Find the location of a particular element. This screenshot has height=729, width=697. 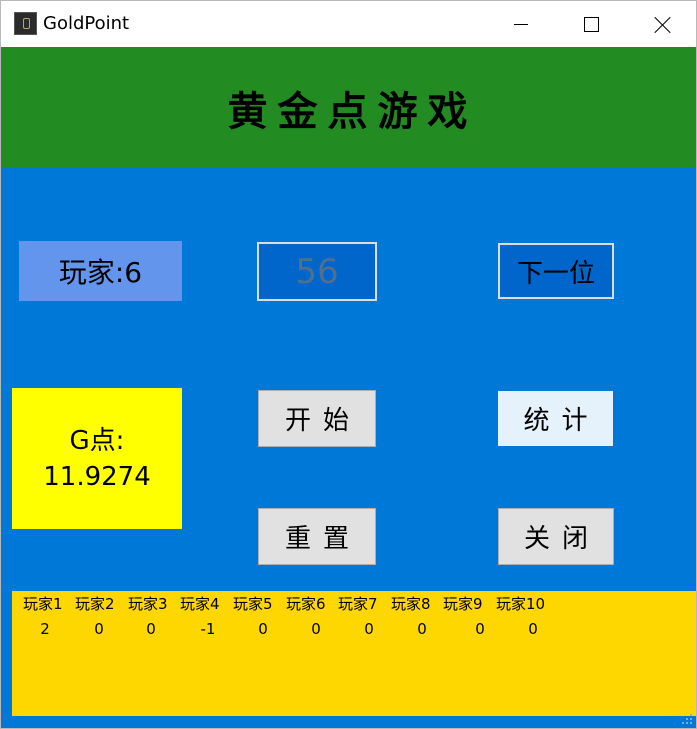

maximize-icon is located at coordinates (591, 24).